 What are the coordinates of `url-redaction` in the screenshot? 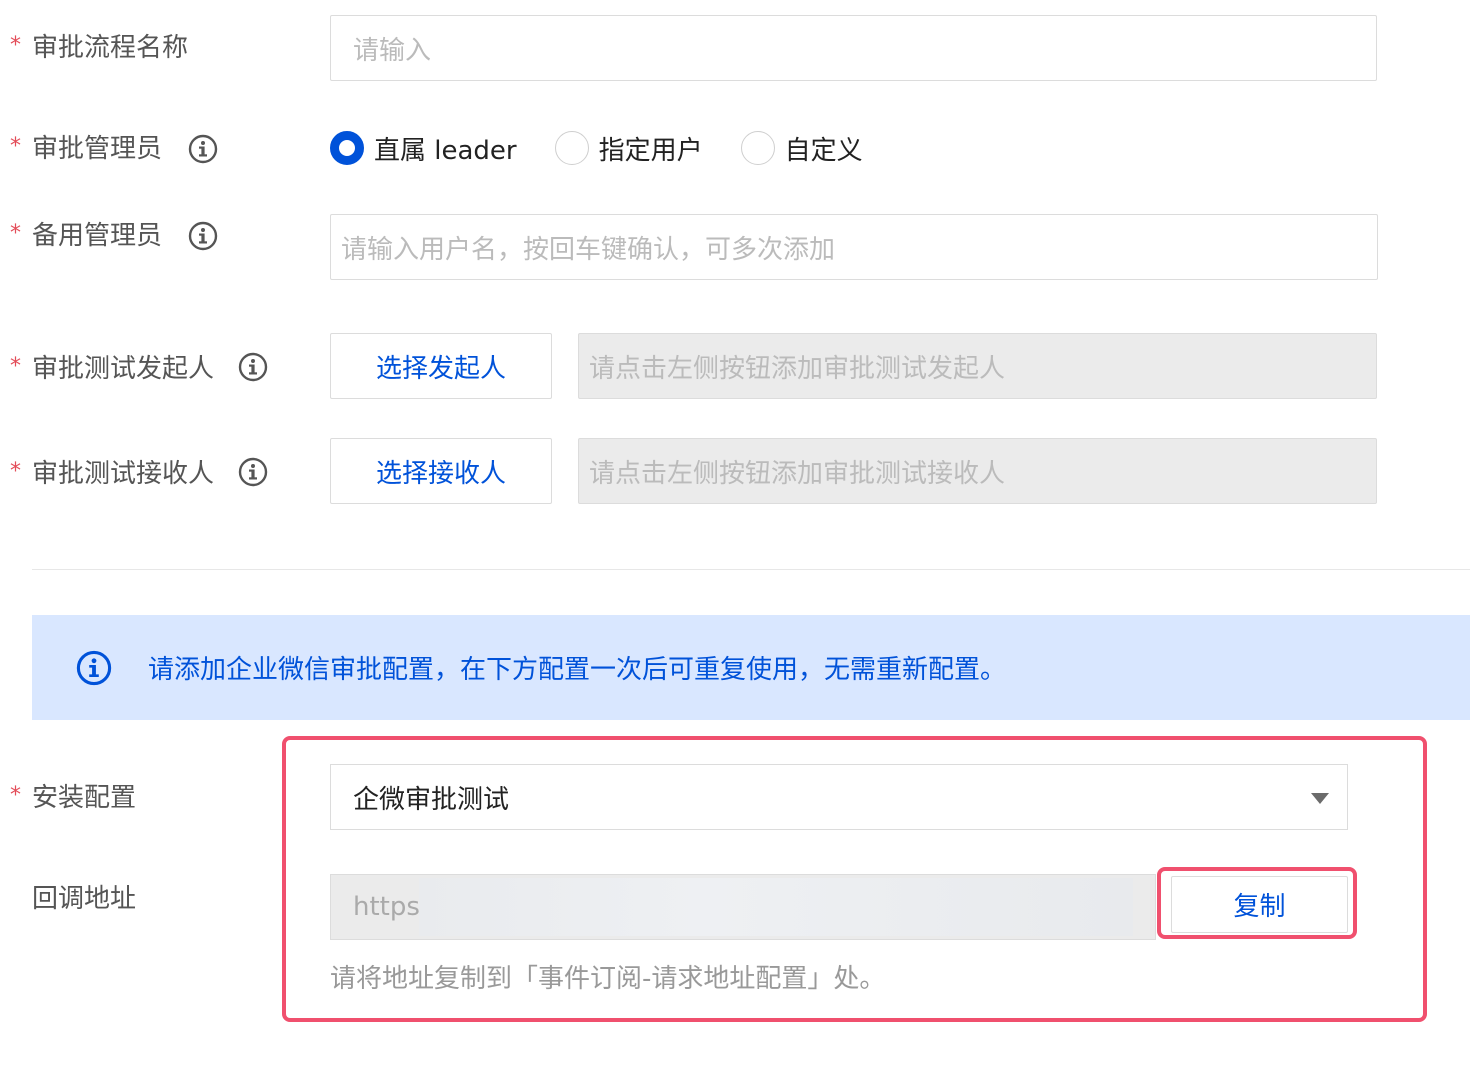 It's located at (776, 907).